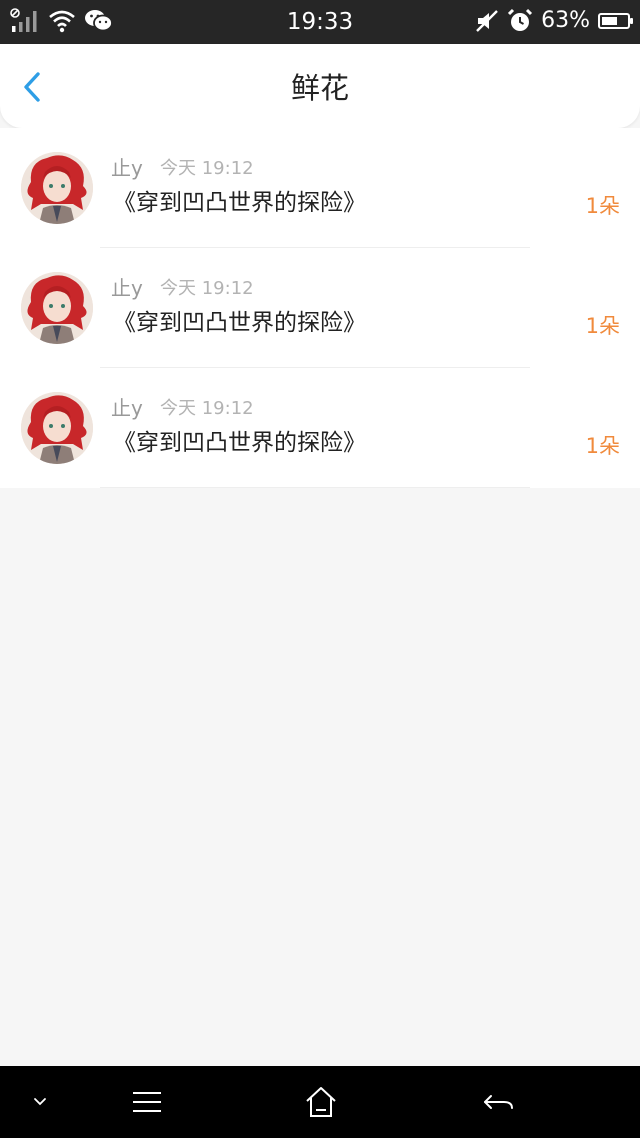 This screenshot has width=640, height=1138. Describe the element at coordinates (520, 19) in the screenshot. I see `alarm-icon` at that location.